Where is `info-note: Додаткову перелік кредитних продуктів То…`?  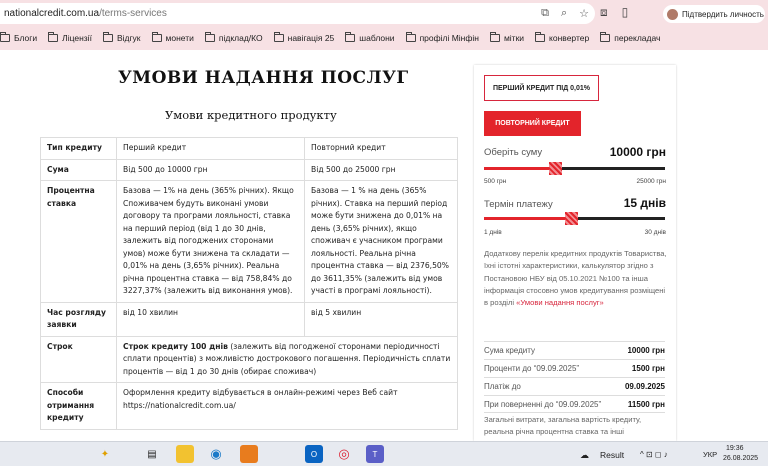
info-note: Додаткову перелік кредитних продуктів То… is located at coordinates (576, 278).